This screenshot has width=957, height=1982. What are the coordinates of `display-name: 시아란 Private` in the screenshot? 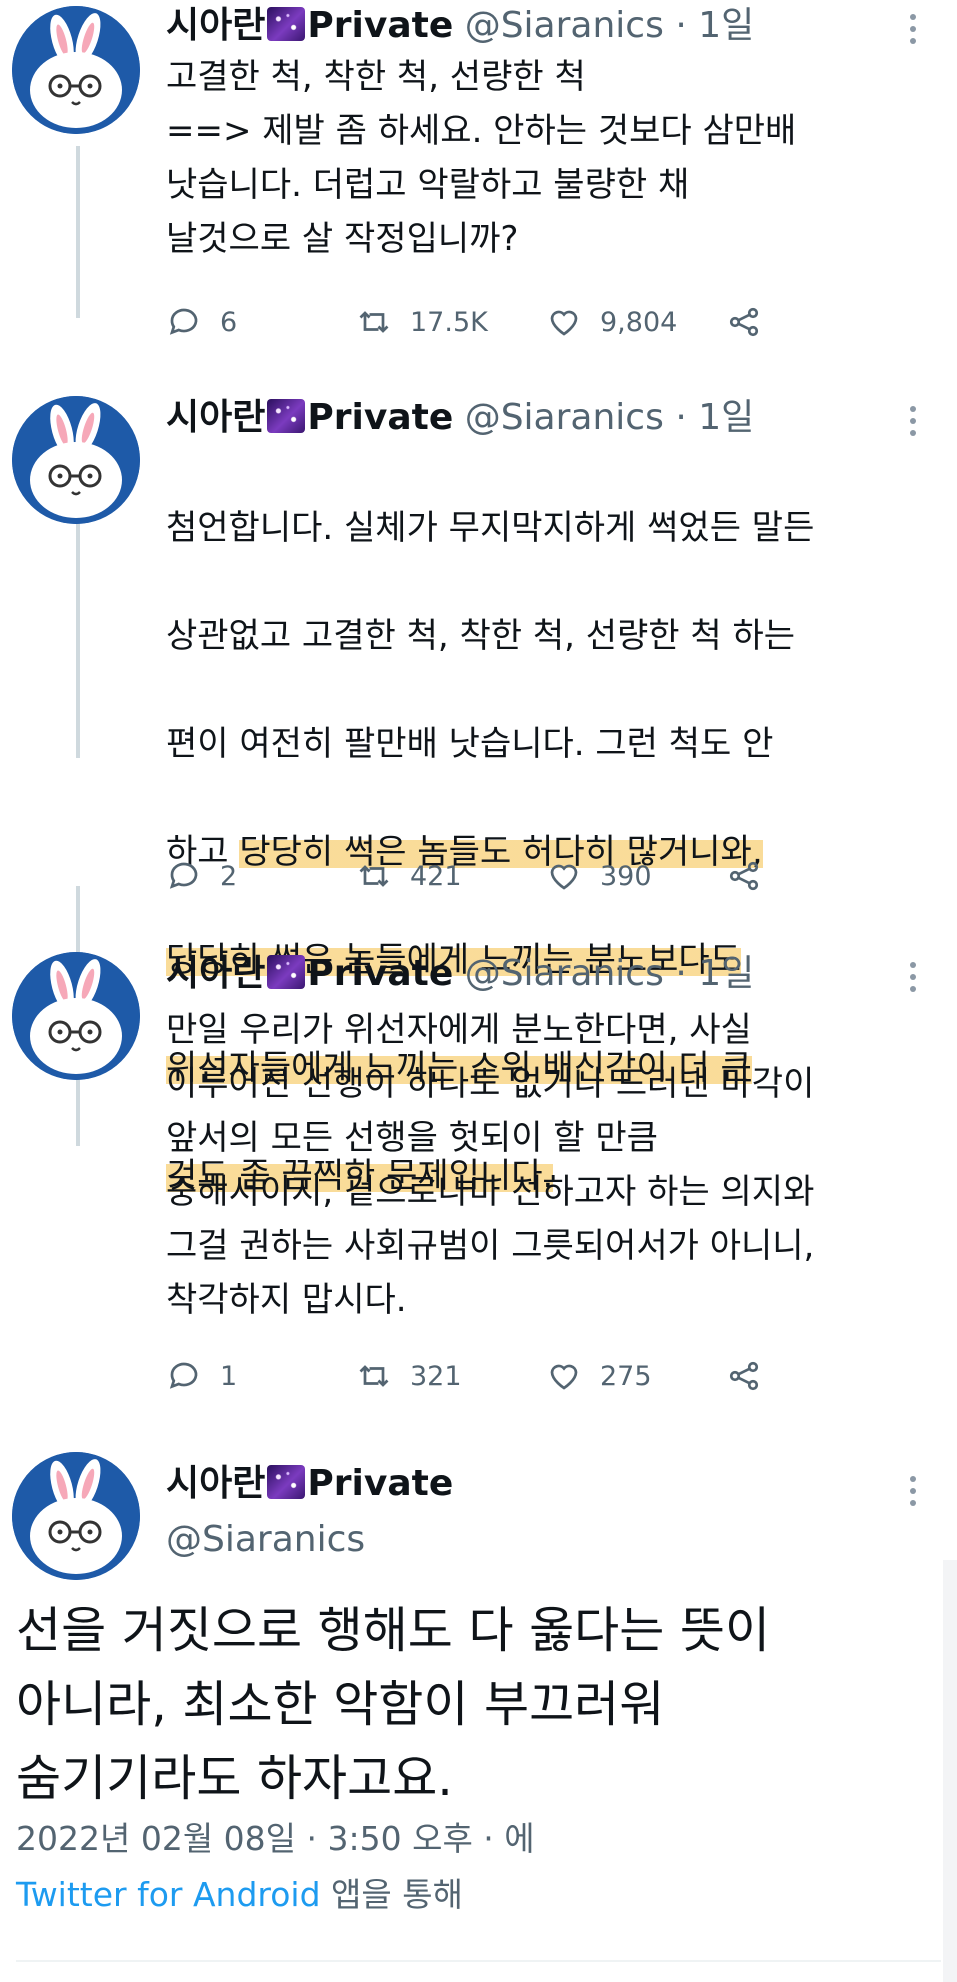 It's located at (309, 1484).